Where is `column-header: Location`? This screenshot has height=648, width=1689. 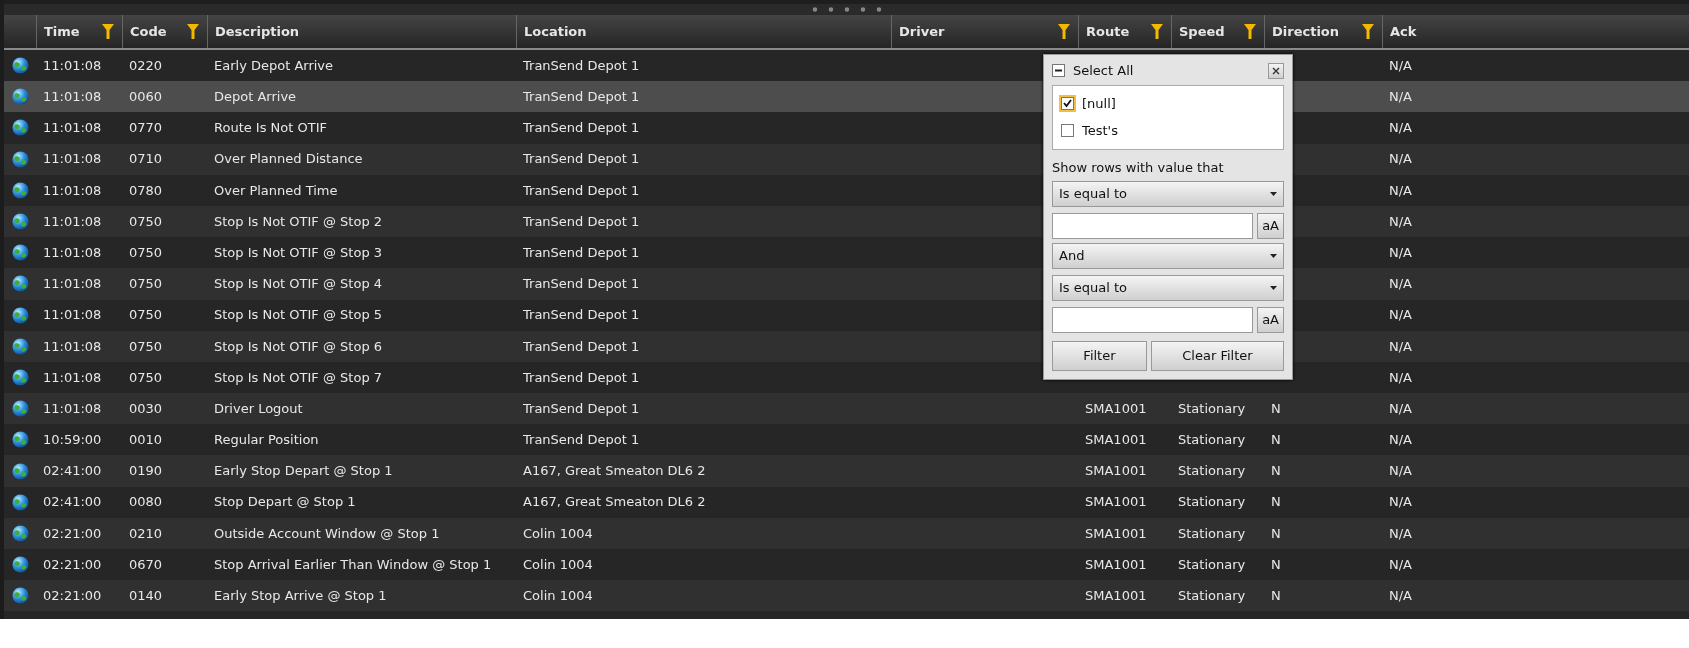
column-header: Location is located at coordinates (555, 31).